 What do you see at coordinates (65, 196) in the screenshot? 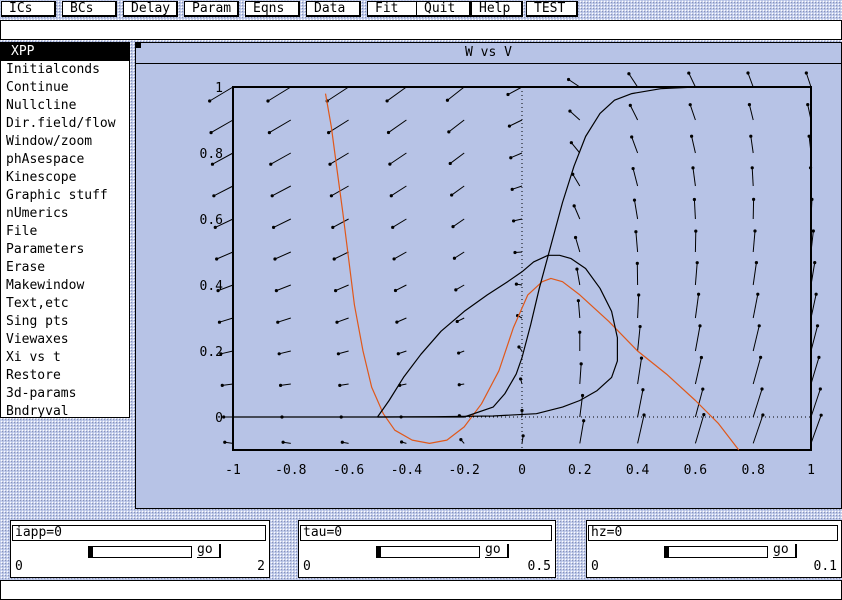
I see `menu-item-graphic-stuff: Graphic stuff` at bounding box center [65, 196].